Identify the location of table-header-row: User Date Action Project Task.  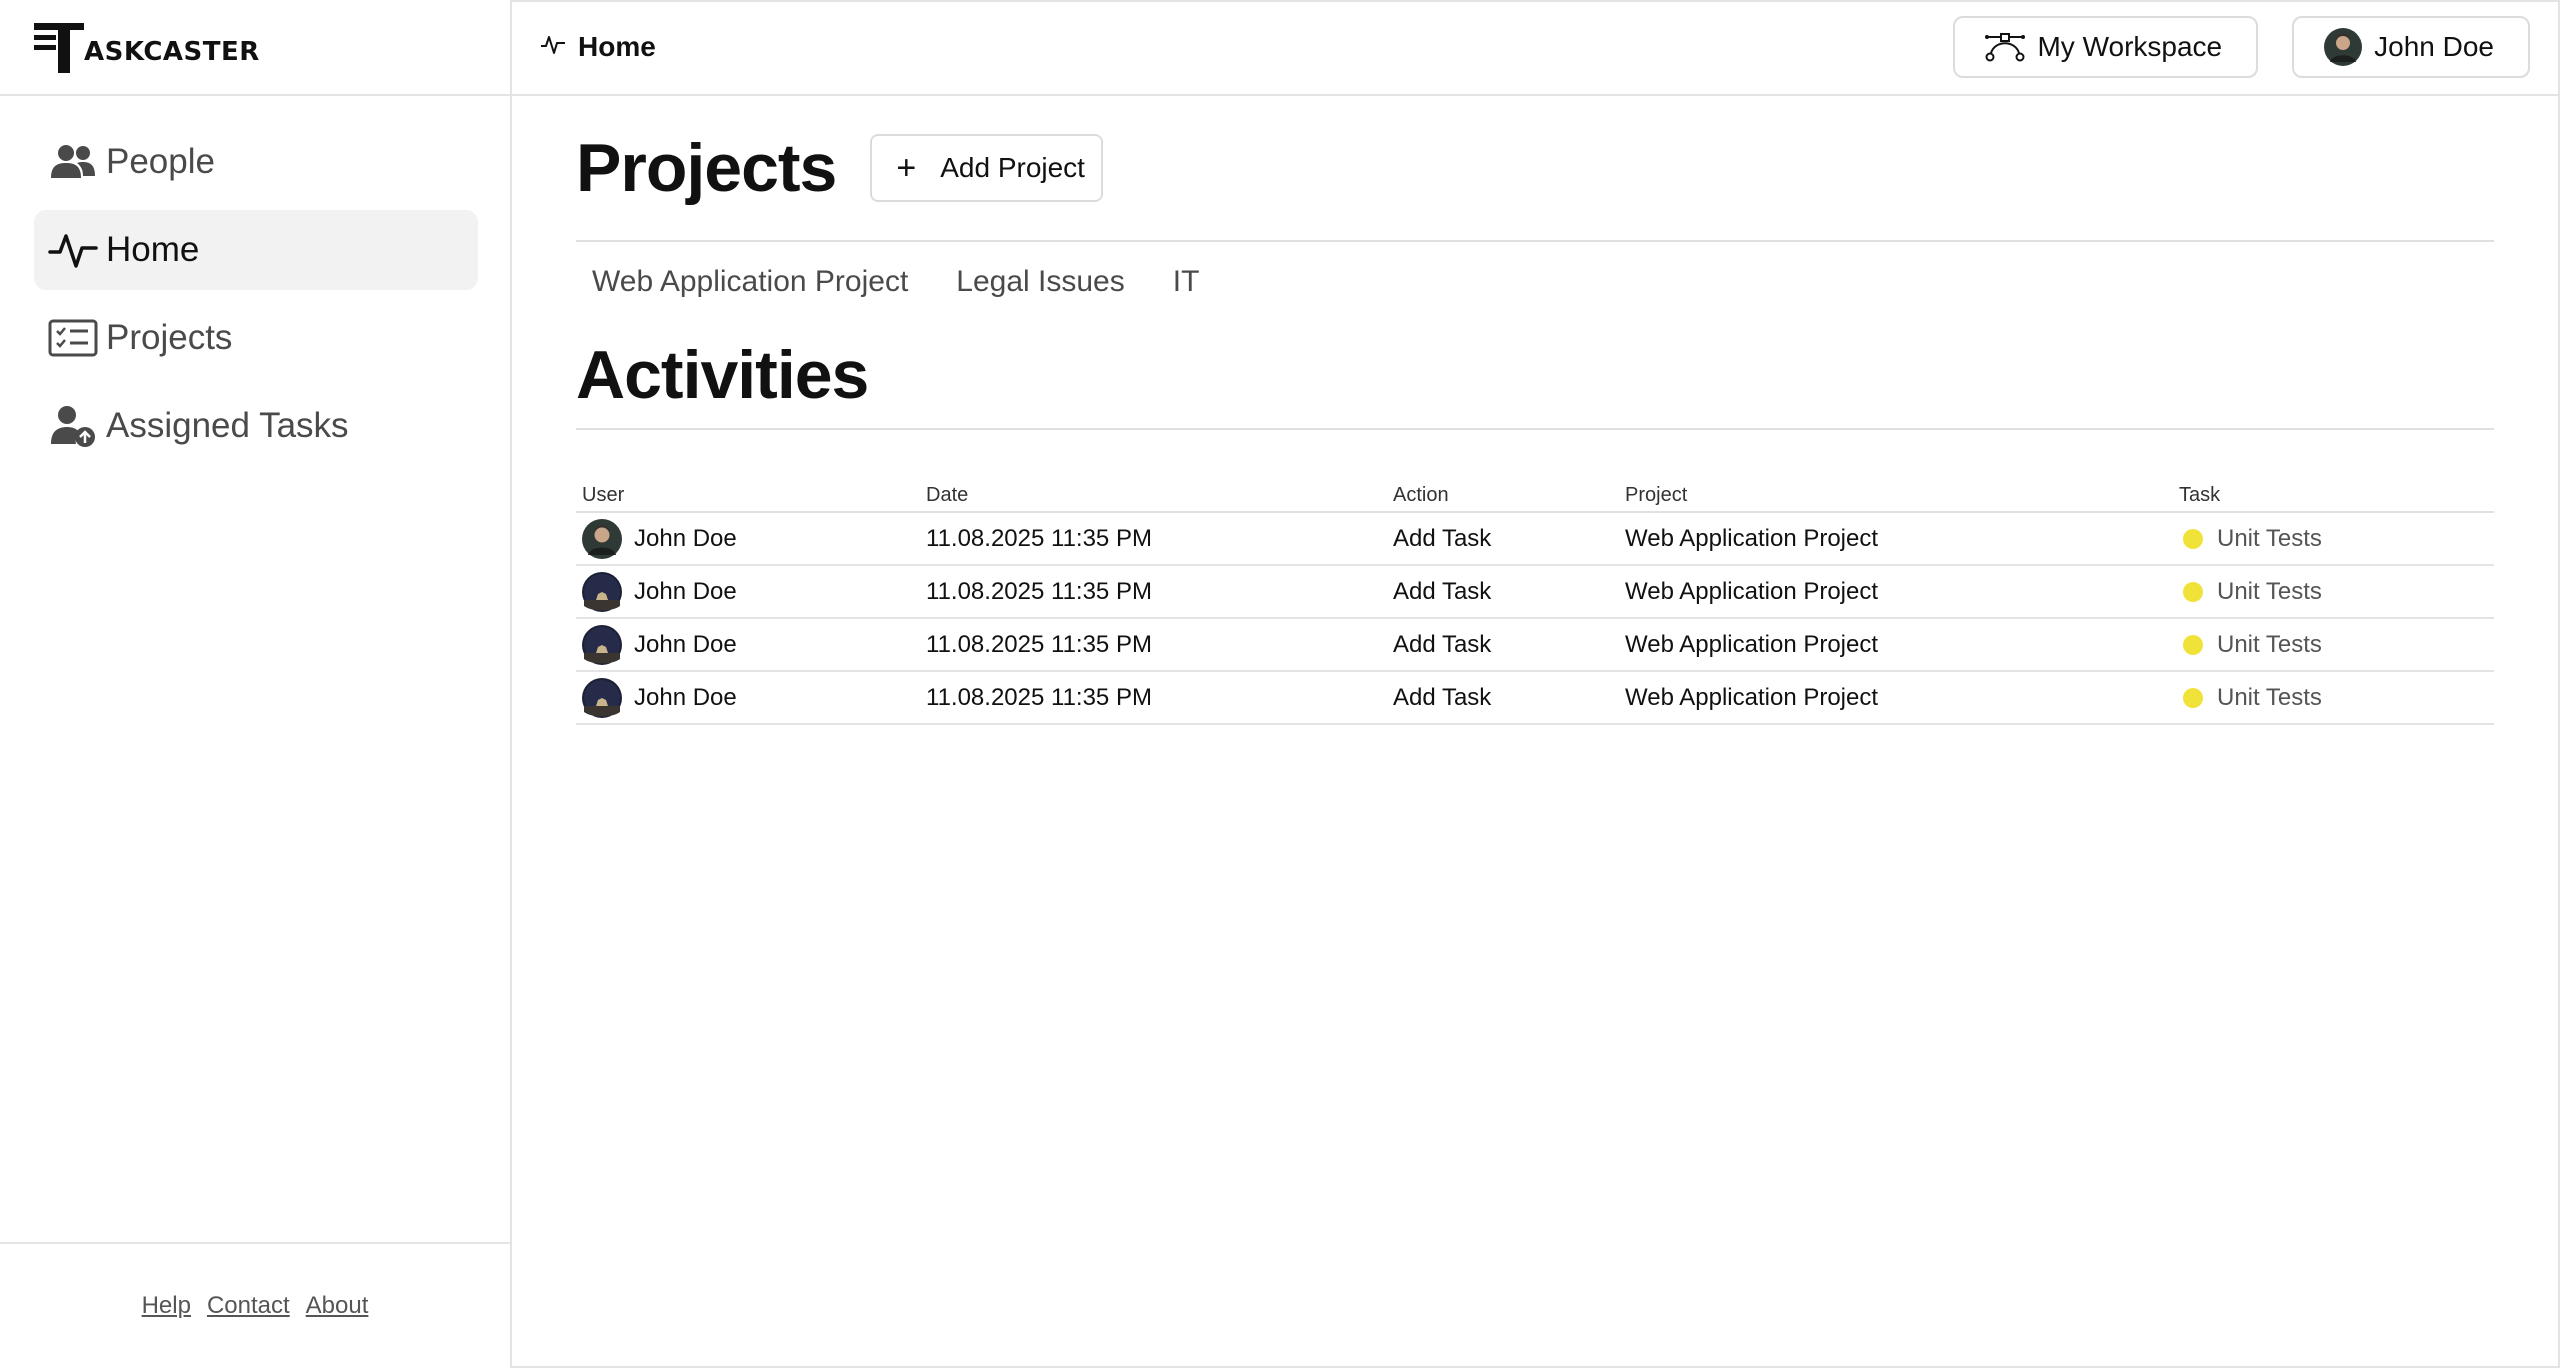
(1535, 495).